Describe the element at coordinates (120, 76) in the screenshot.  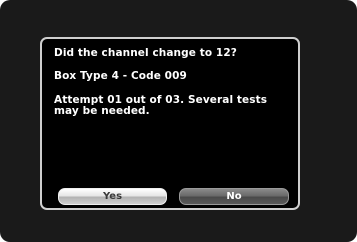
I see `box-type-code: Box Type 4 - Code 009` at that location.